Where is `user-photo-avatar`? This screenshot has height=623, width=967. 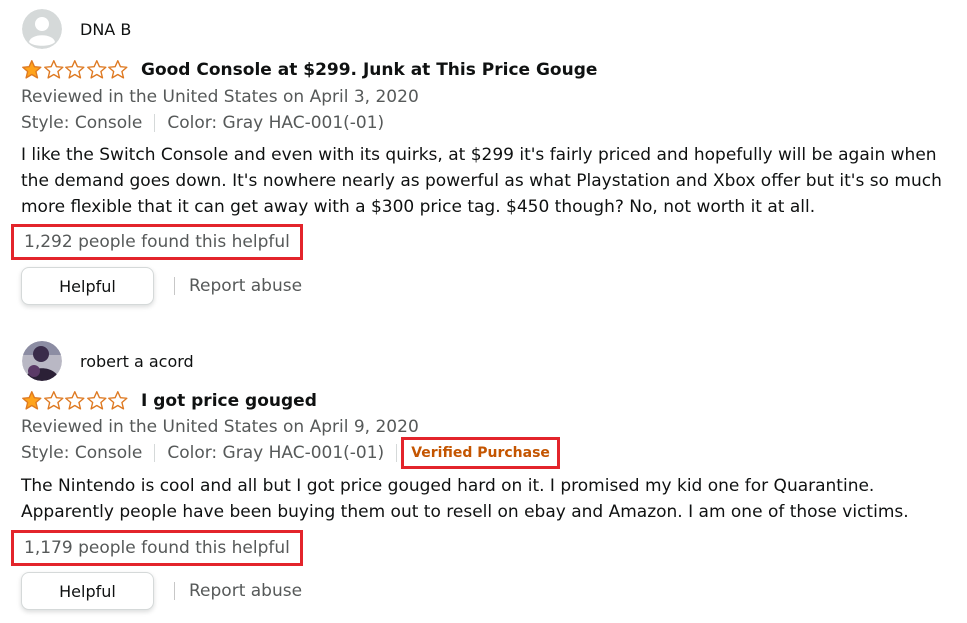 user-photo-avatar is located at coordinates (42, 361).